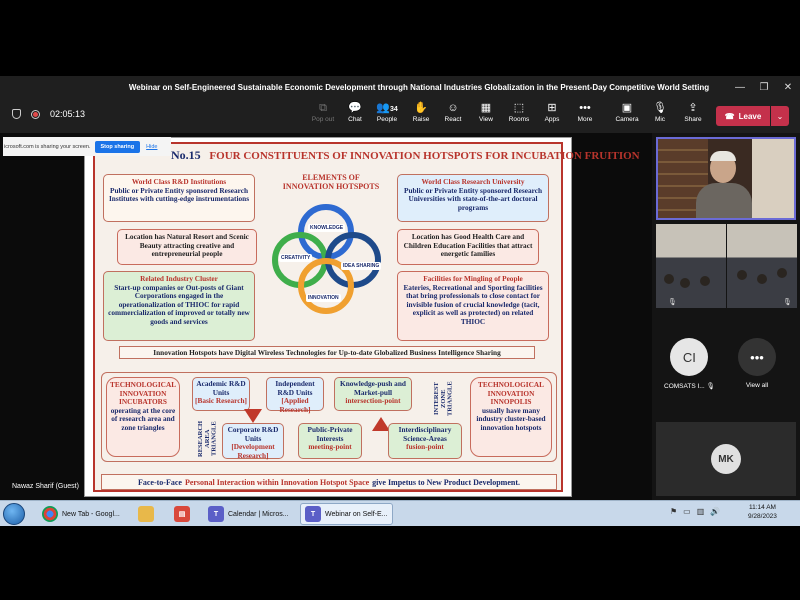  I want to click on more-icon: •••, so click(585, 108).